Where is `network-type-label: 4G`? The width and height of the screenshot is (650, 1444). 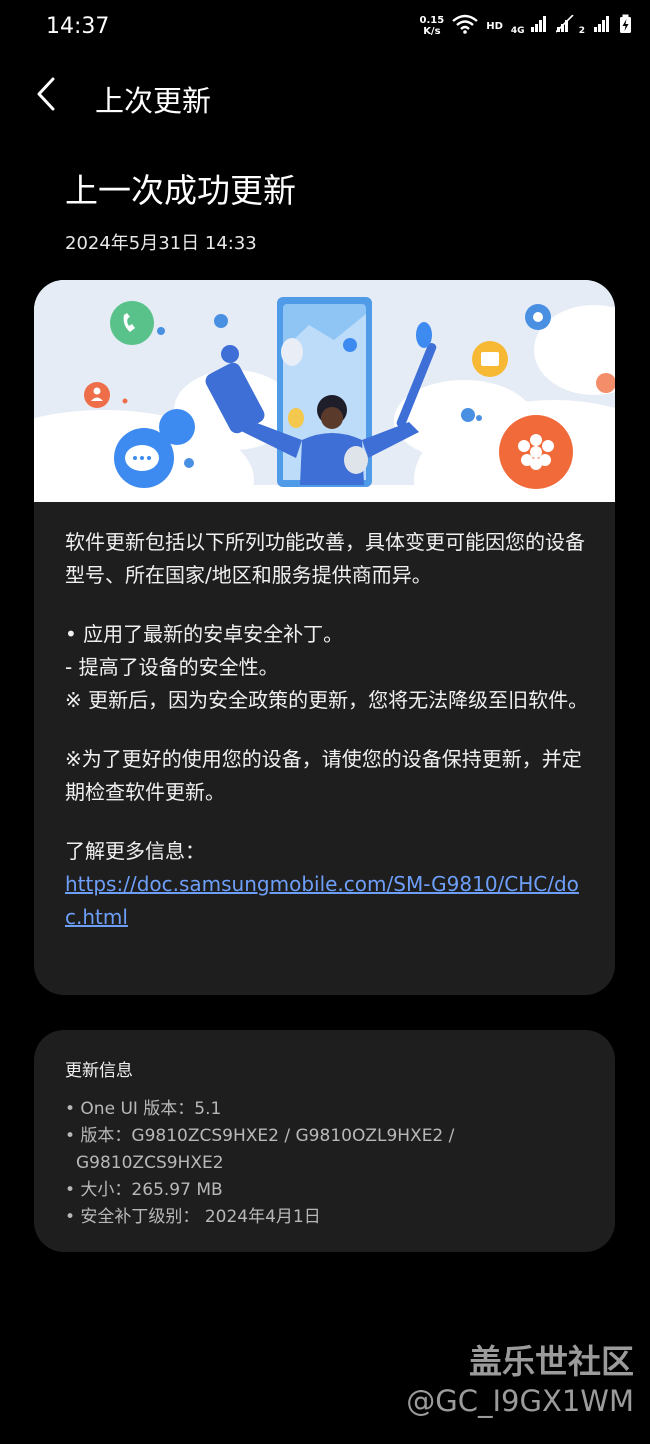
network-type-label: 4G is located at coordinates (517, 31).